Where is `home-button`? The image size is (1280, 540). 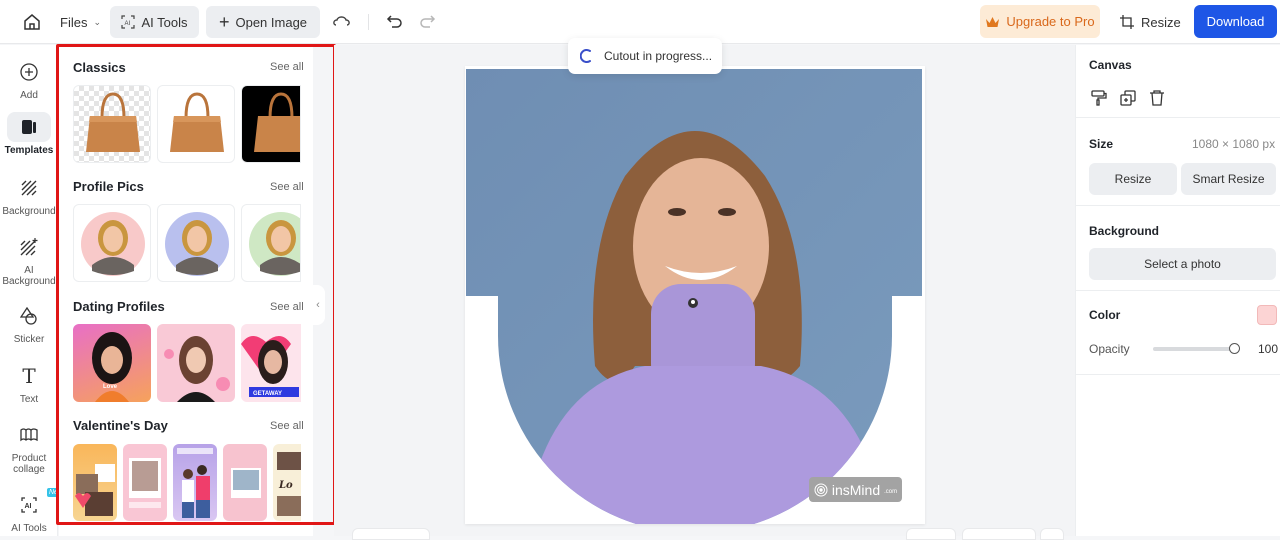
home-button is located at coordinates (32, 22).